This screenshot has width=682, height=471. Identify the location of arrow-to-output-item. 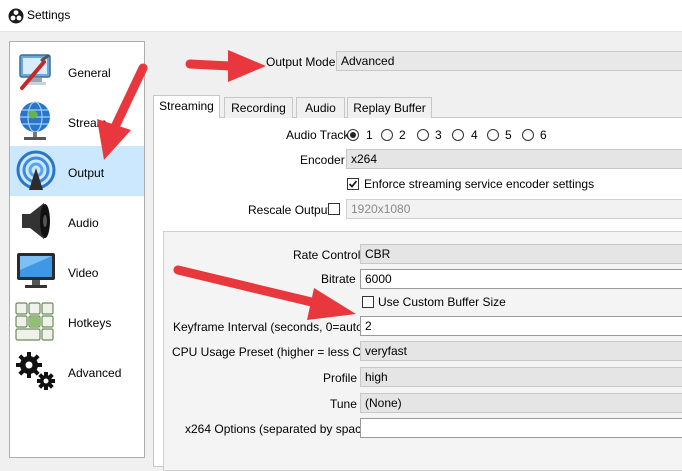
(122, 111).